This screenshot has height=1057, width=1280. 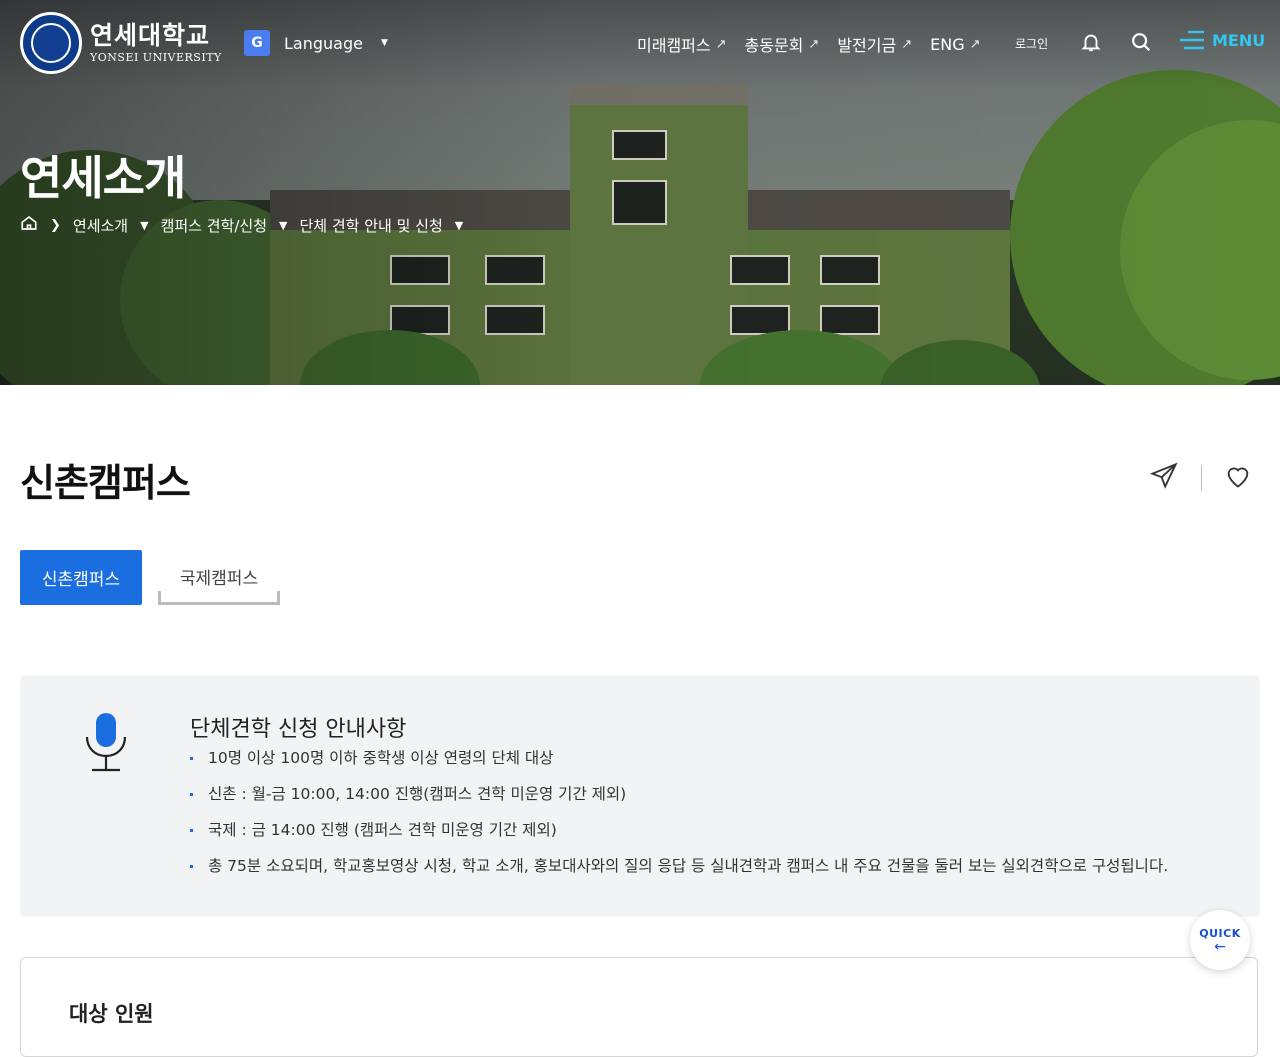 I want to click on arrow-left-icon: ←, so click(x=1220, y=946).